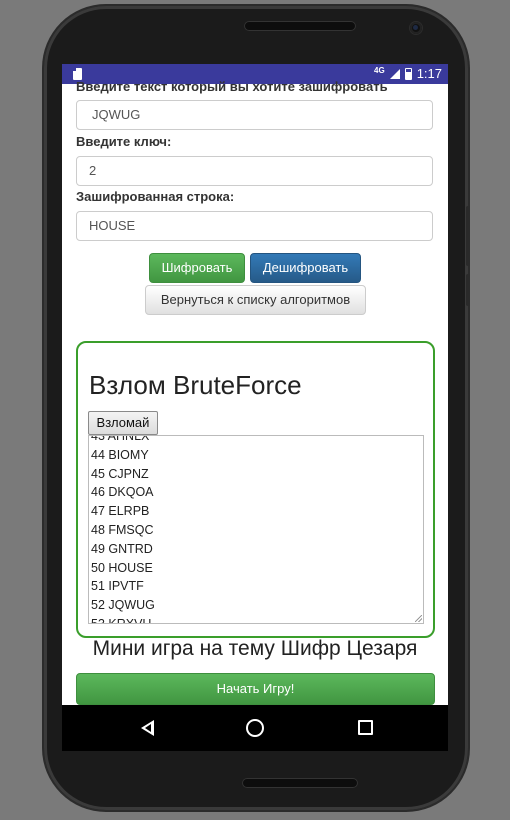 This screenshot has width=510, height=820. I want to click on result-row: 48 FMSQC, so click(122, 529).